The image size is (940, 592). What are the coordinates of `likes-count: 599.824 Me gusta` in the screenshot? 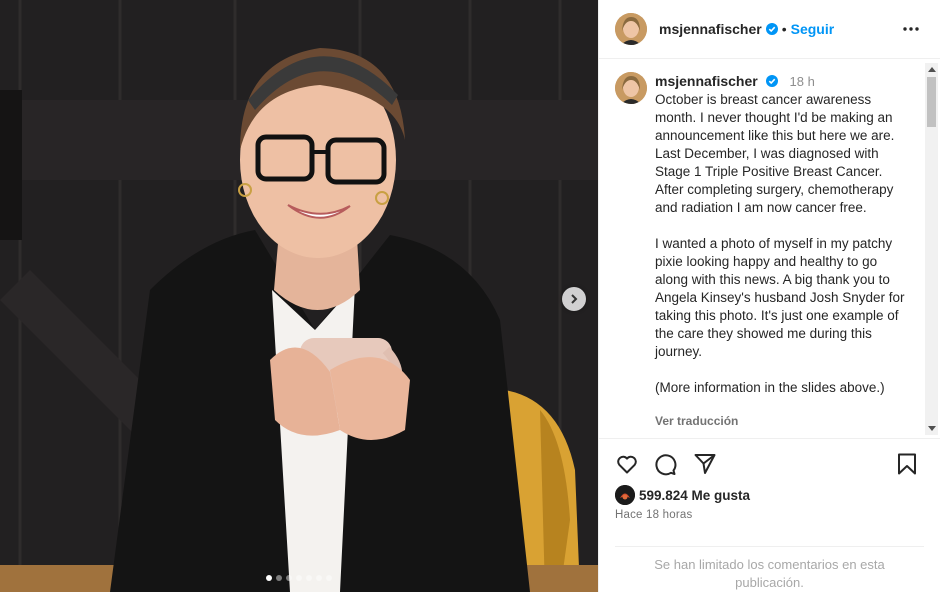 It's located at (694, 495).